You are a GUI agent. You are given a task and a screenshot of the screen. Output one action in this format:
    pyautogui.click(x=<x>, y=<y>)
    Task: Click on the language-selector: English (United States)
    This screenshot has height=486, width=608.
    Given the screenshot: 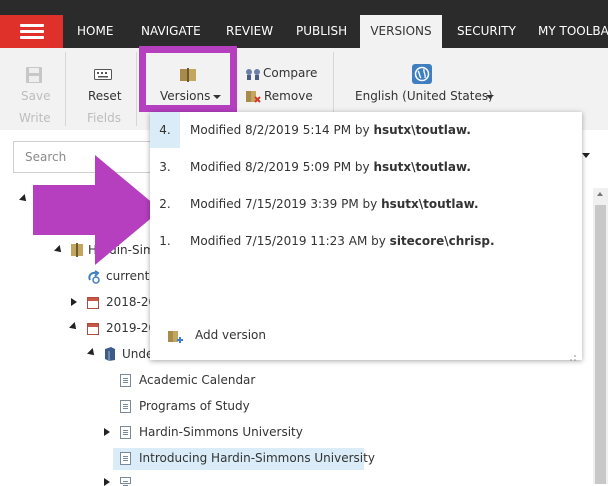 What is the action you would take?
    pyautogui.click(x=424, y=96)
    